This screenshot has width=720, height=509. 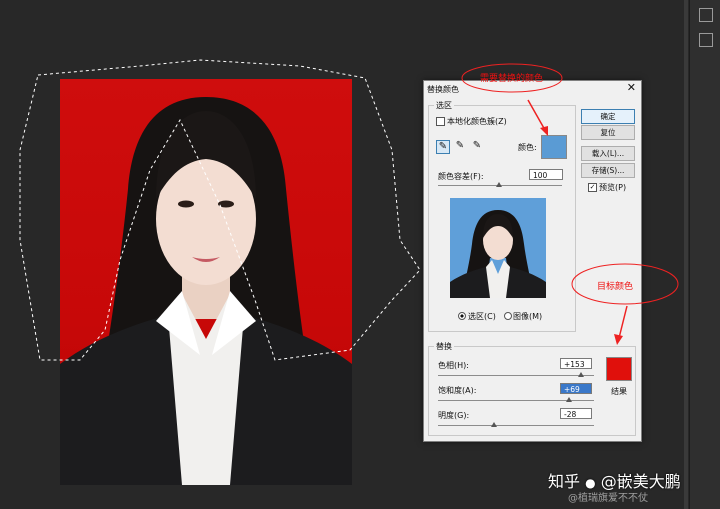 What do you see at coordinates (608, 498) in the screenshot?
I see `watermark-sub: @植瑞旗爱不不仗` at bounding box center [608, 498].